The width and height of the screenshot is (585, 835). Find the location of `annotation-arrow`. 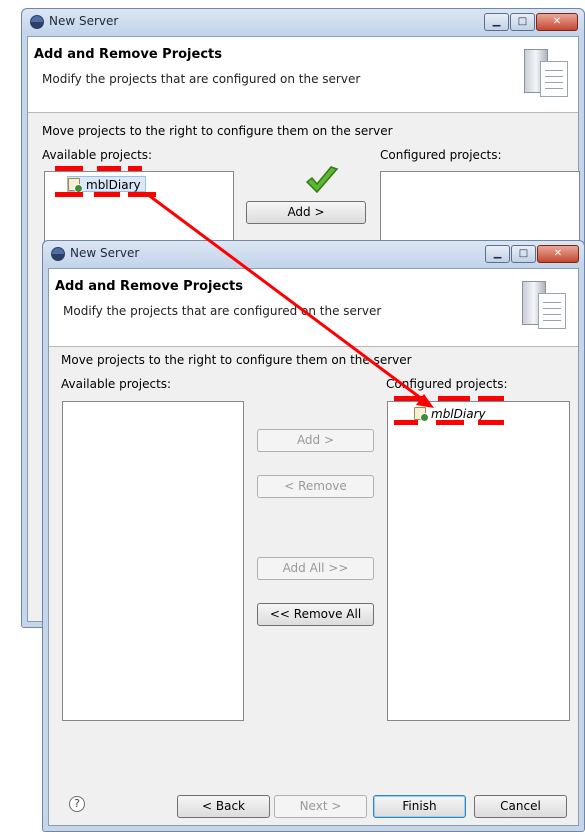

annotation-arrow is located at coordinates (290, 300).